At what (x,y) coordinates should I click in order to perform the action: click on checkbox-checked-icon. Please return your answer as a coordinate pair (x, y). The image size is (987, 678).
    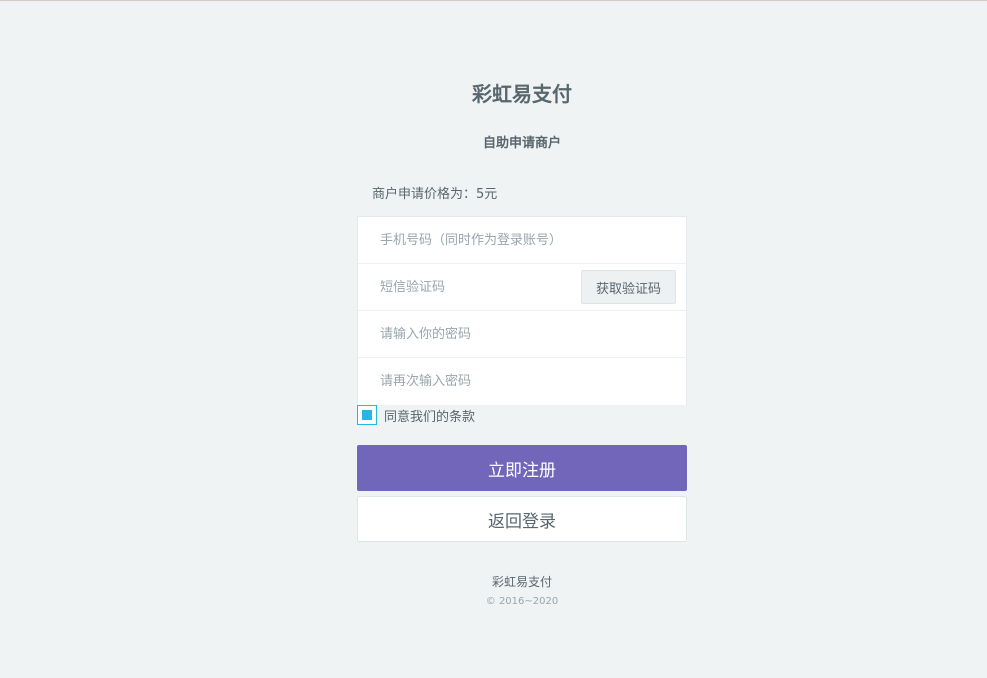
    Looking at the image, I should click on (367, 415).